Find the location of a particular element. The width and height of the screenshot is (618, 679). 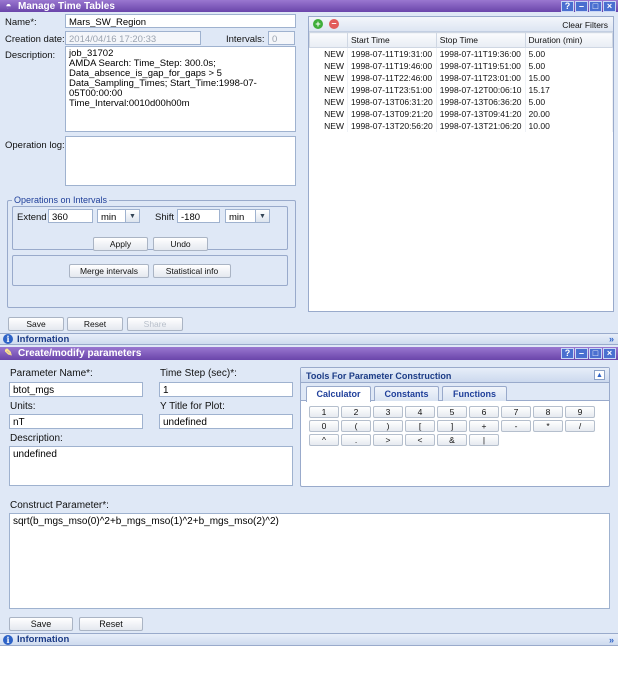

calc-key: [ is located at coordinates (420, 426).